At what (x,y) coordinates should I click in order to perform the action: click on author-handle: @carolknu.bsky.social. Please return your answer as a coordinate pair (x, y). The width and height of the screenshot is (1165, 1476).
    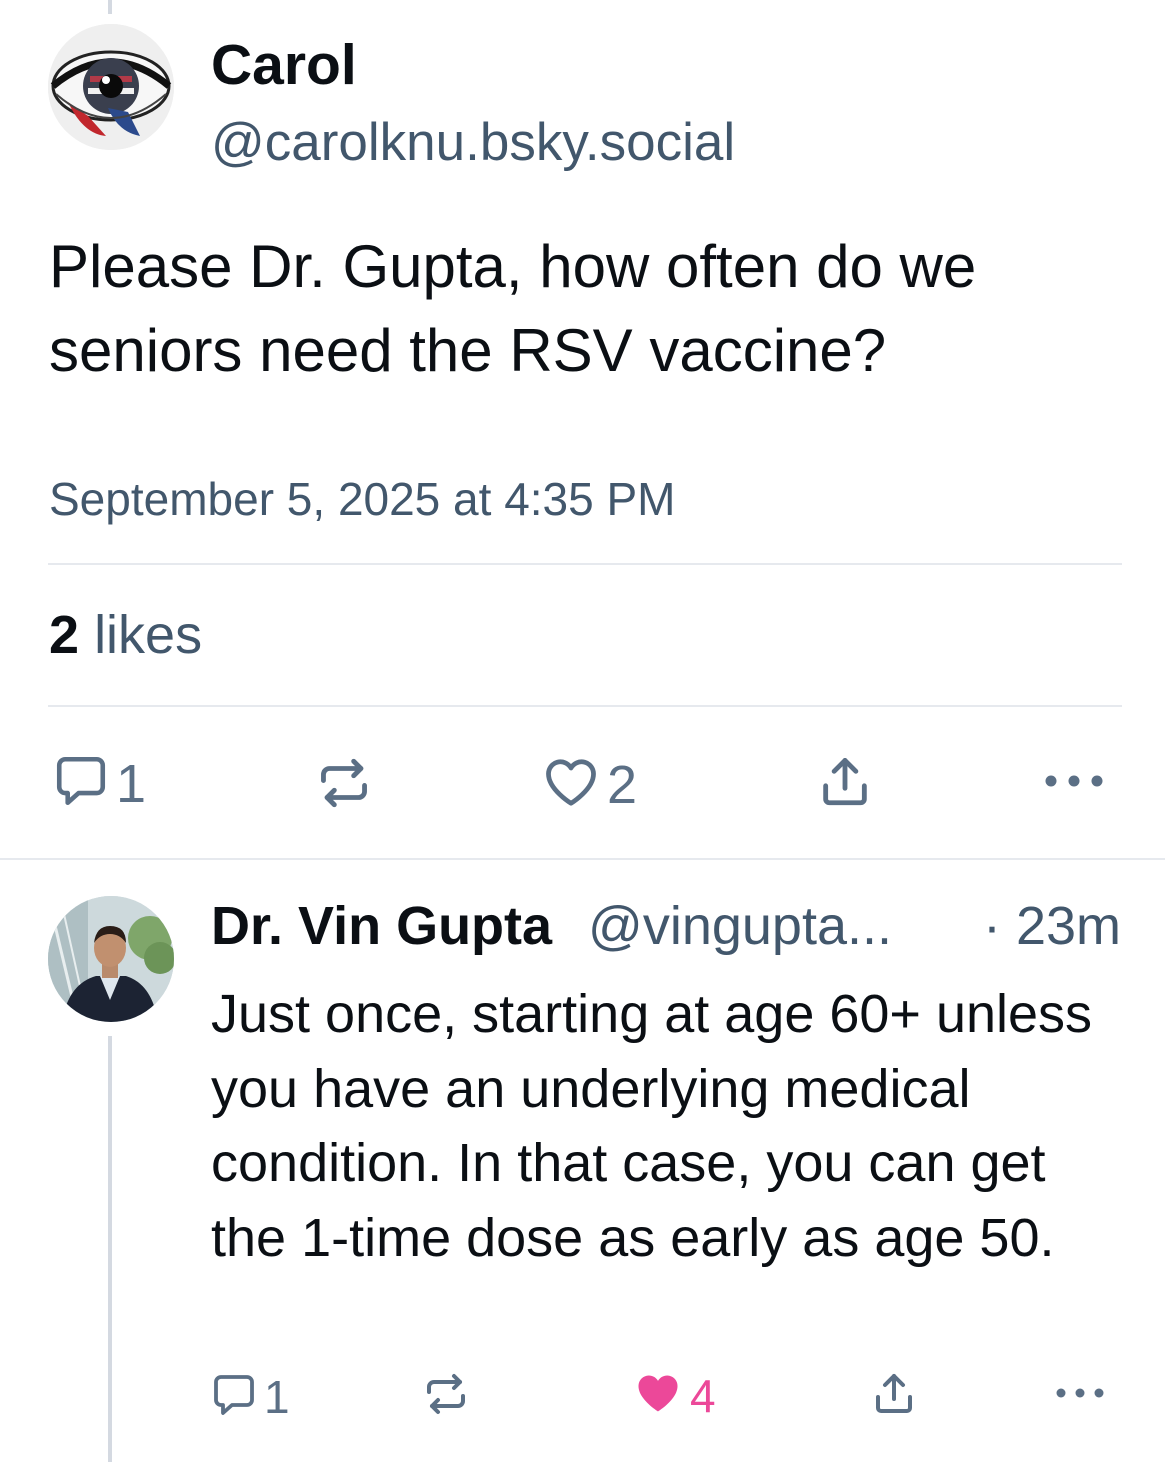
    Looking at the image, I should click on (473, 142).